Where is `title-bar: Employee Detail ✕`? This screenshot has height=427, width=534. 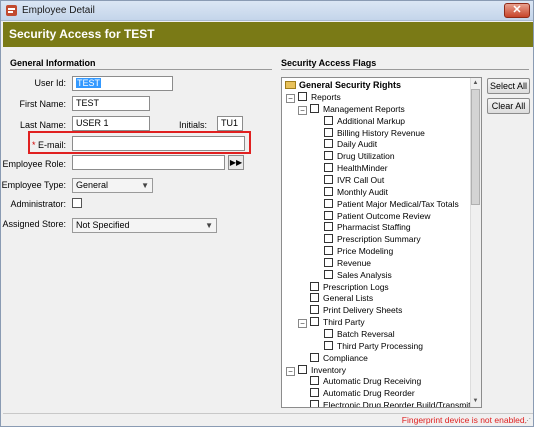 title-bar: Employee Detail ✕ is located at coordinates (267, 11).